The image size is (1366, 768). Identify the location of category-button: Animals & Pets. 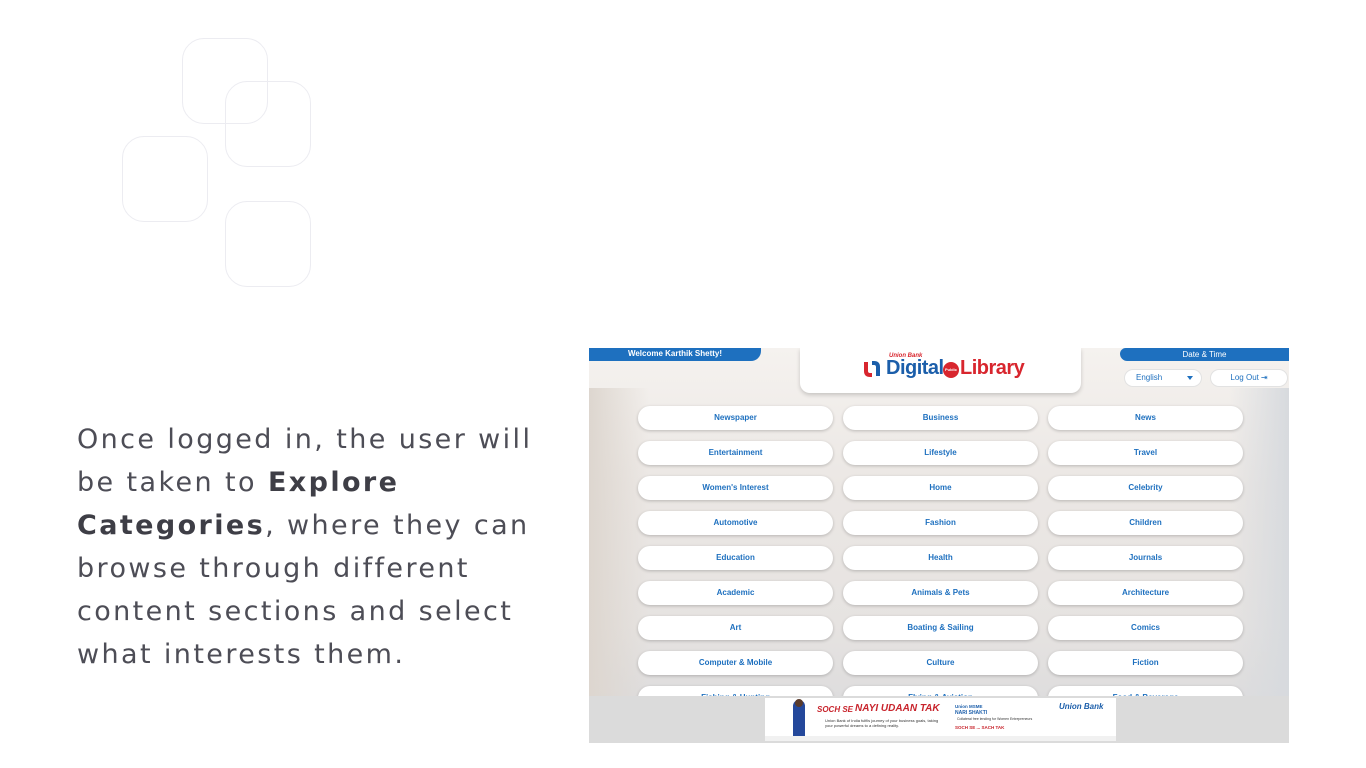
(940, 593).